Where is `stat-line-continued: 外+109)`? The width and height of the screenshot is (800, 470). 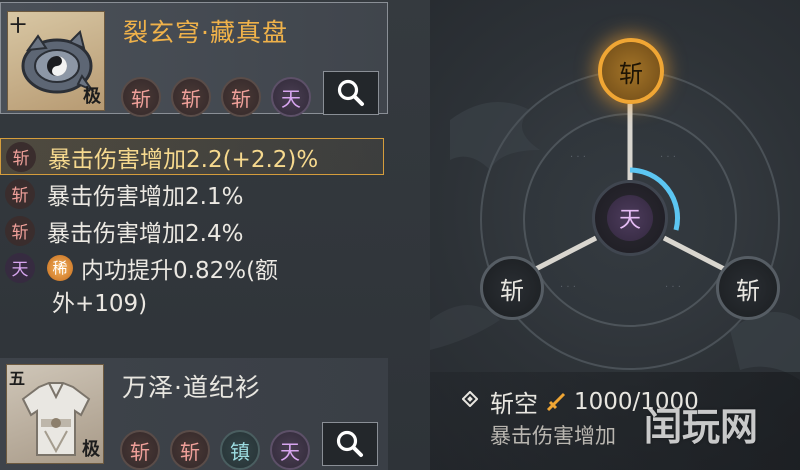
stat-line-continued: 外+109) is located at coordinates (215, 301).